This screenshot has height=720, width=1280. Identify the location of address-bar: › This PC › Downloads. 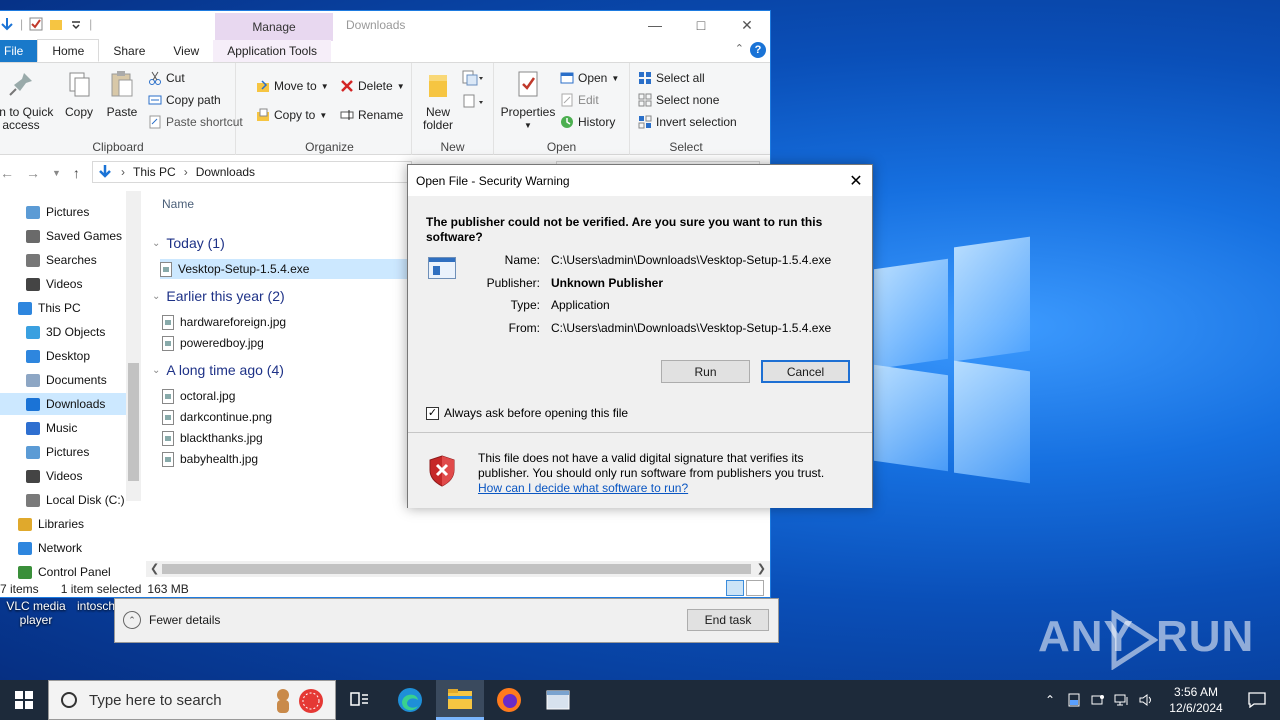
(252, 172).